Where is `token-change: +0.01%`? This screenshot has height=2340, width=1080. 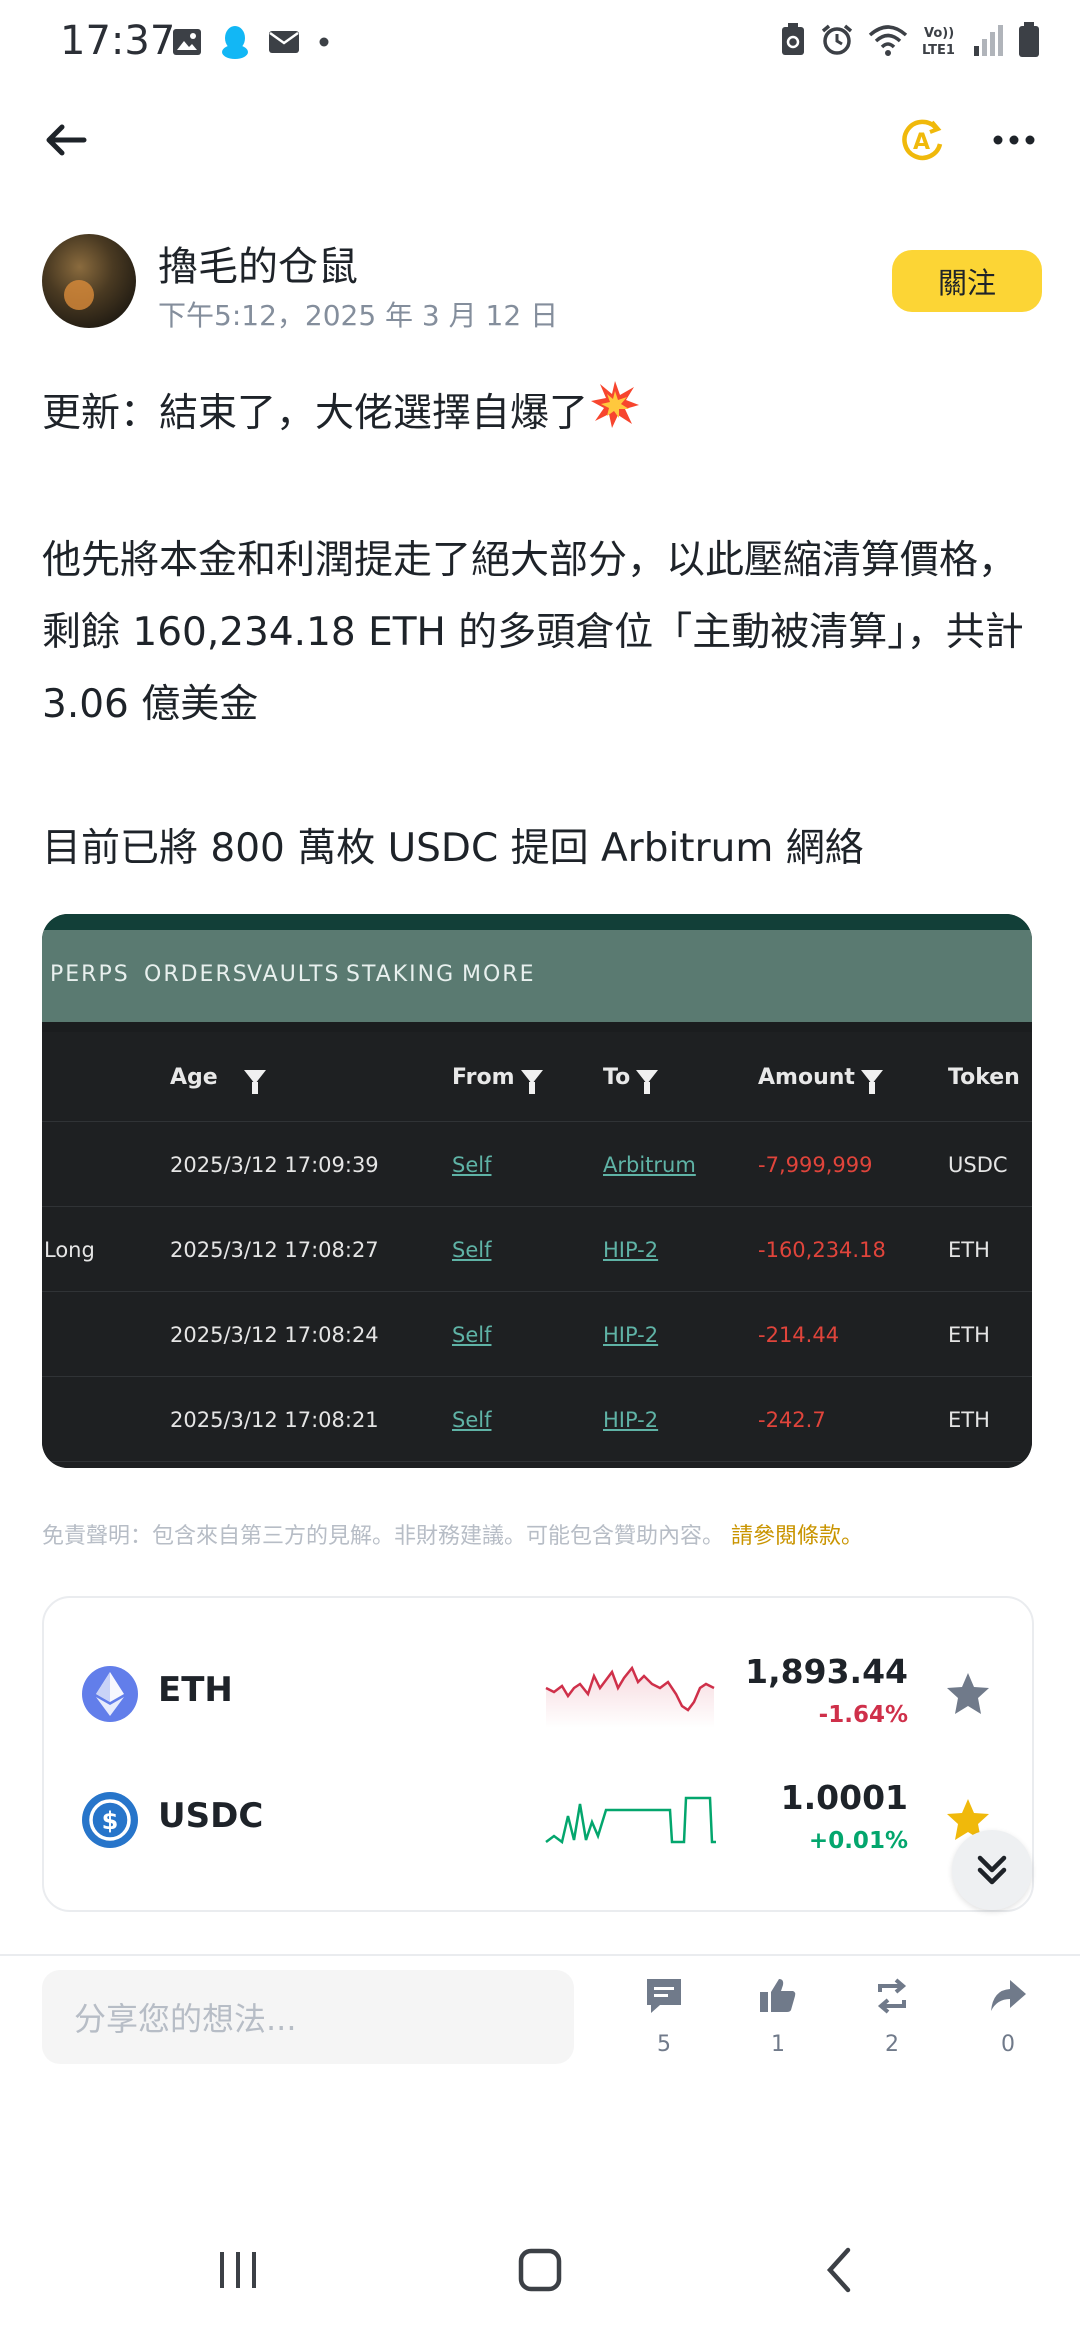
token-change: +0.01% is located at coordinates (858, 1841).